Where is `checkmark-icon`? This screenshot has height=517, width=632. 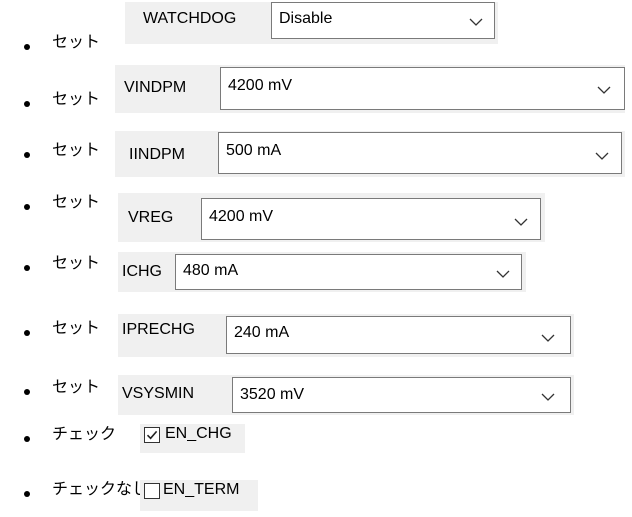 checkmark-icon is located at coordinates (152, 435).